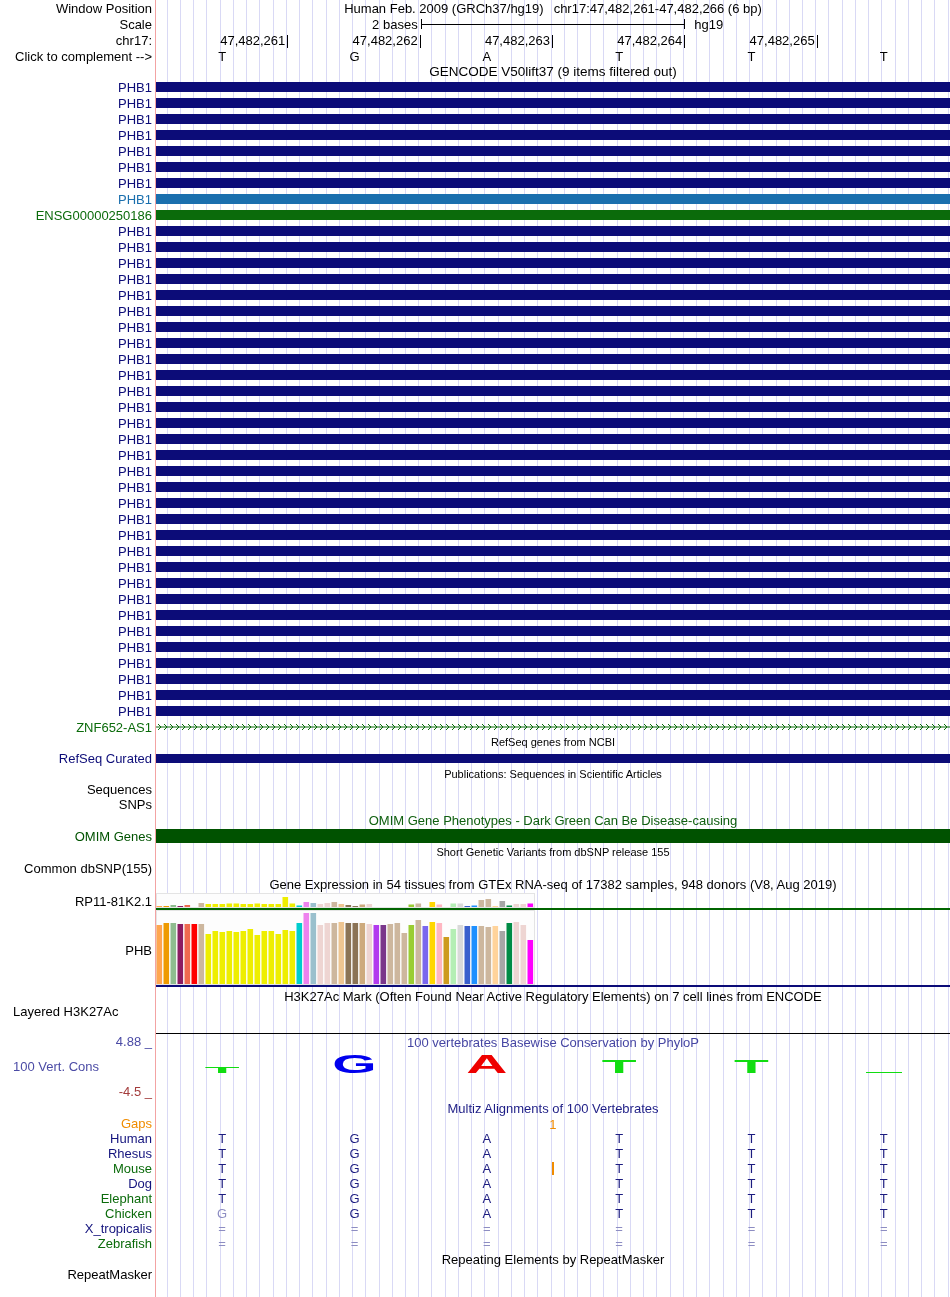 The height and width of the screenshot is (1297, 950). Describe the element at coordinates (136, 1123) in the screenshot. I see `track-label: Gaps` at that location.